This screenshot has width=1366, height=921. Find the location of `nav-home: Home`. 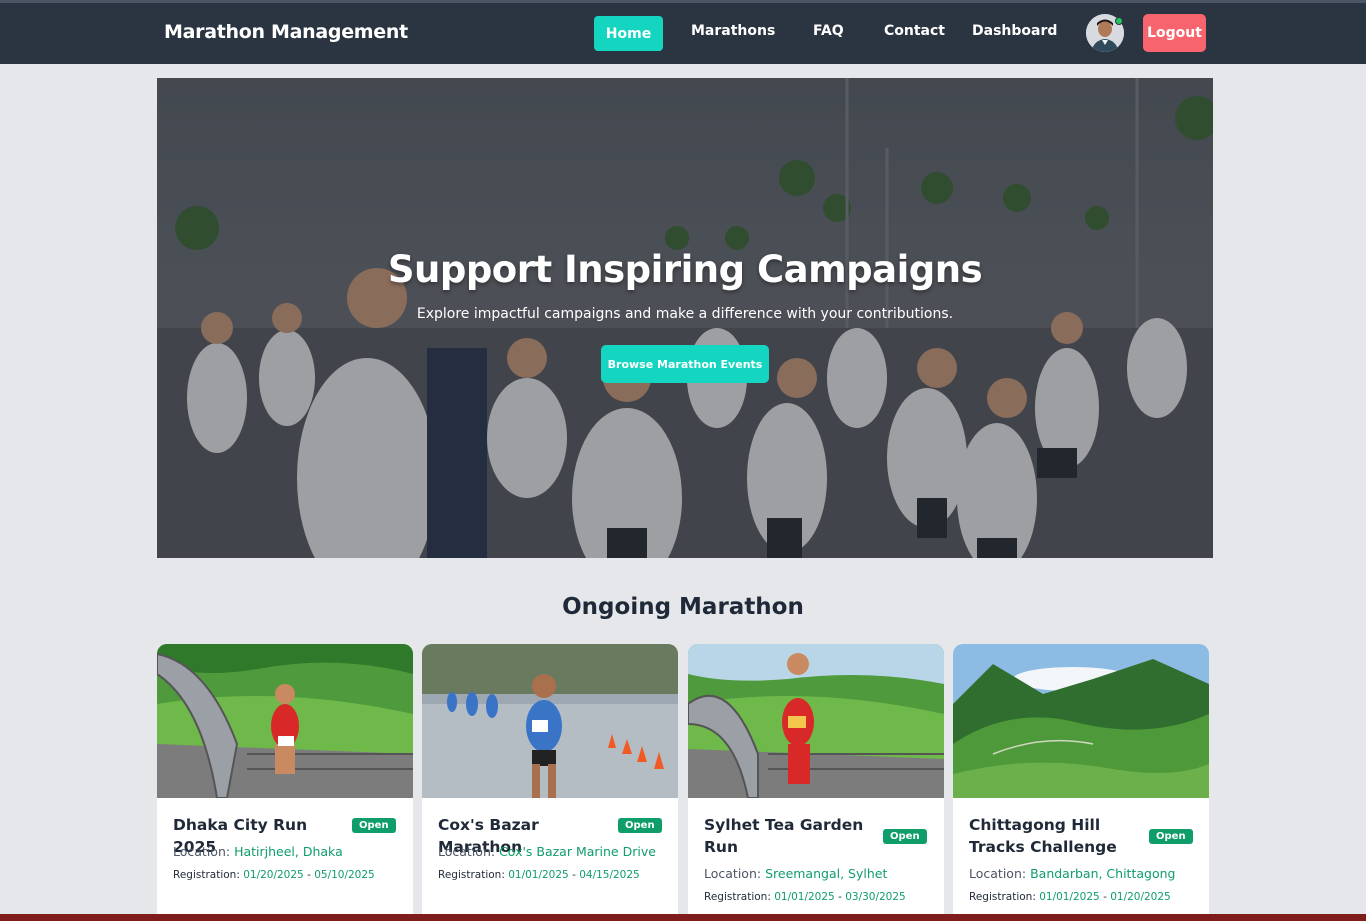

nav-home: Home is located at coordinates (628, 33).